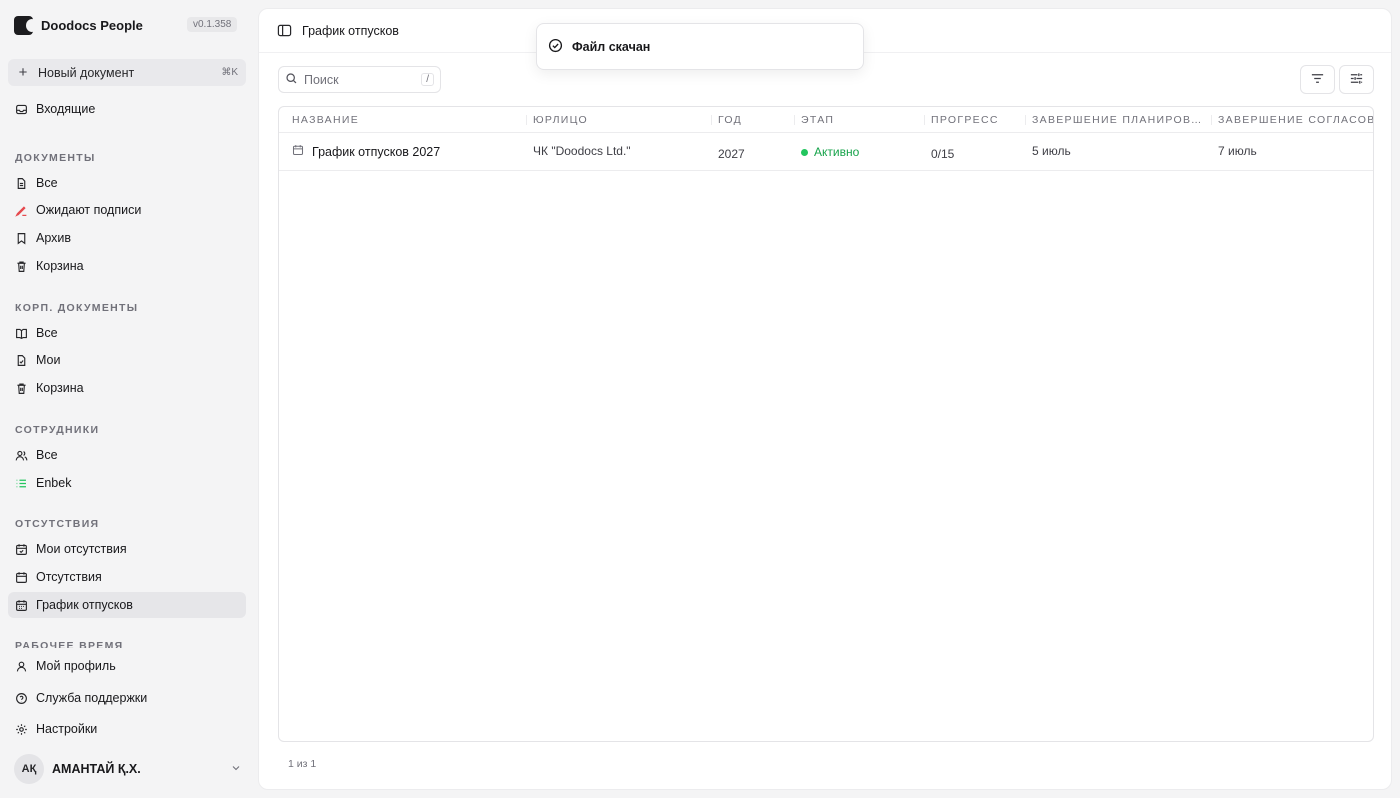 This screenshot has width=1400, height=798. Describe the element at coordinates (302, 764) in the screenshot. I see `pagination-info: 1 из 1` at that location.